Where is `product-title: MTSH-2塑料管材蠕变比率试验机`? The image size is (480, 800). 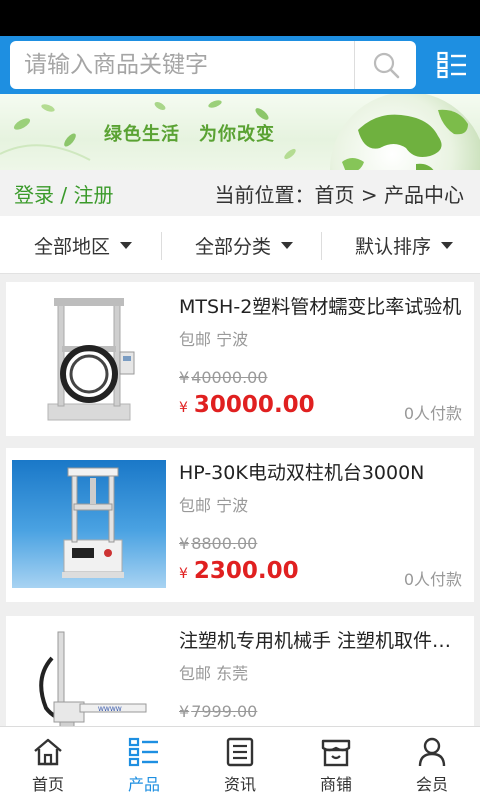
product-title: MTSH-2塑料管材蠕变比率试验机 is located at coordinates (321, 305).